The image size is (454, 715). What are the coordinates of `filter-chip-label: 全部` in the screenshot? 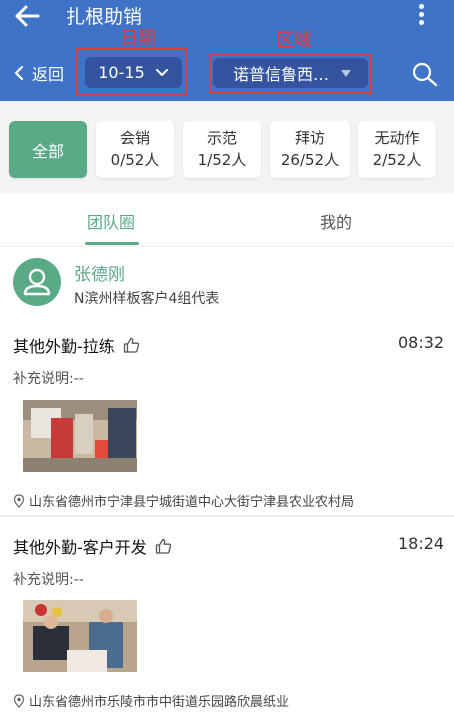 It's located at (47, 151).